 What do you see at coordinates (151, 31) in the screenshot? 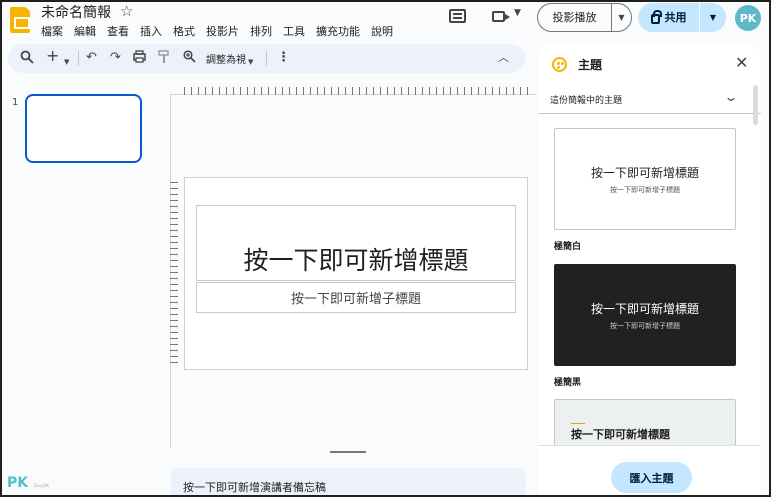
I see `menu-insert: 插入` at bounding box center [151, 31].